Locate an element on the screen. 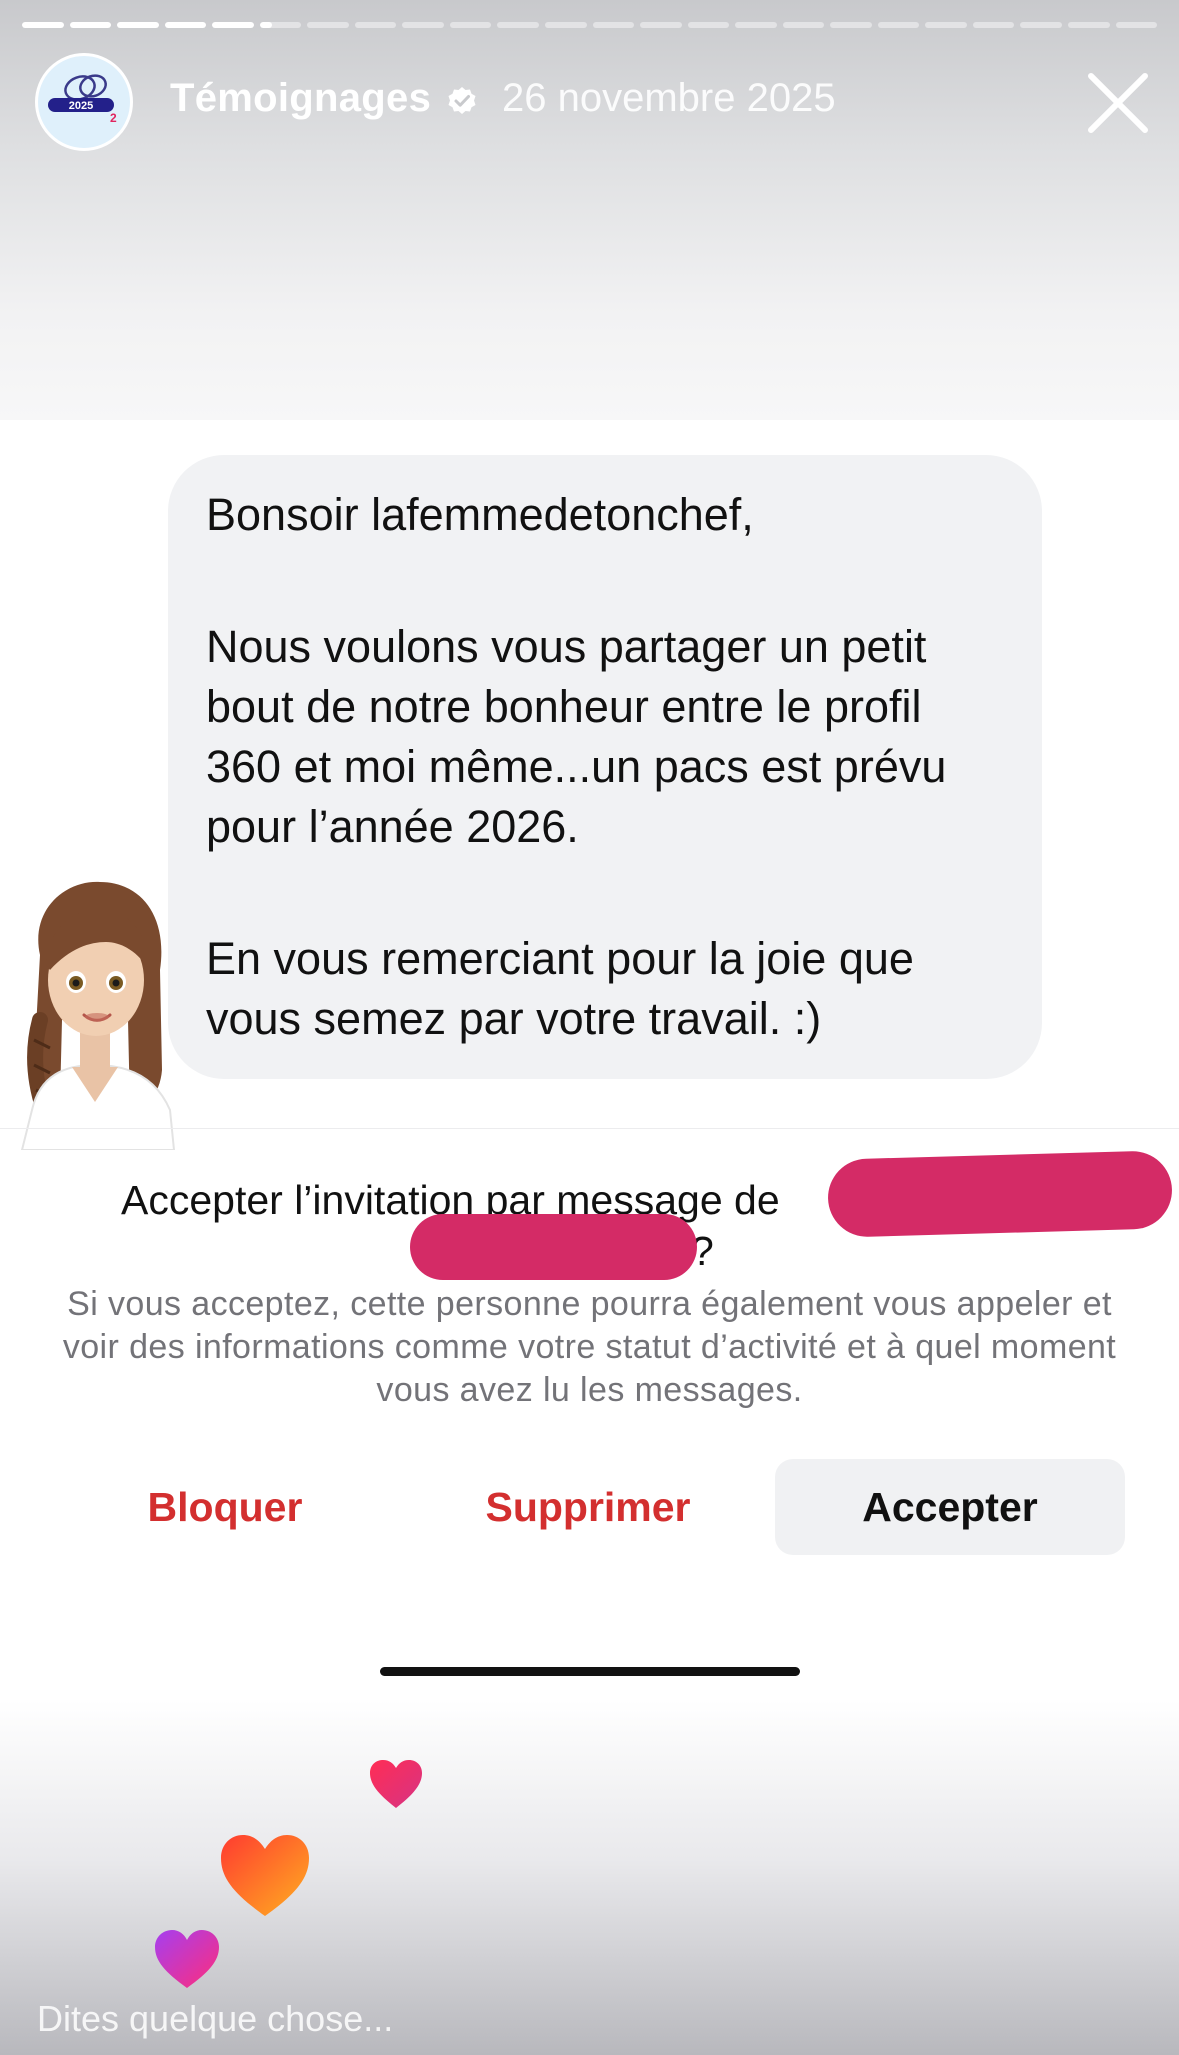 Image resolution: width=1179 pixels, height=2055 pixels. home-indicator is located at coordinates (590, 1671).